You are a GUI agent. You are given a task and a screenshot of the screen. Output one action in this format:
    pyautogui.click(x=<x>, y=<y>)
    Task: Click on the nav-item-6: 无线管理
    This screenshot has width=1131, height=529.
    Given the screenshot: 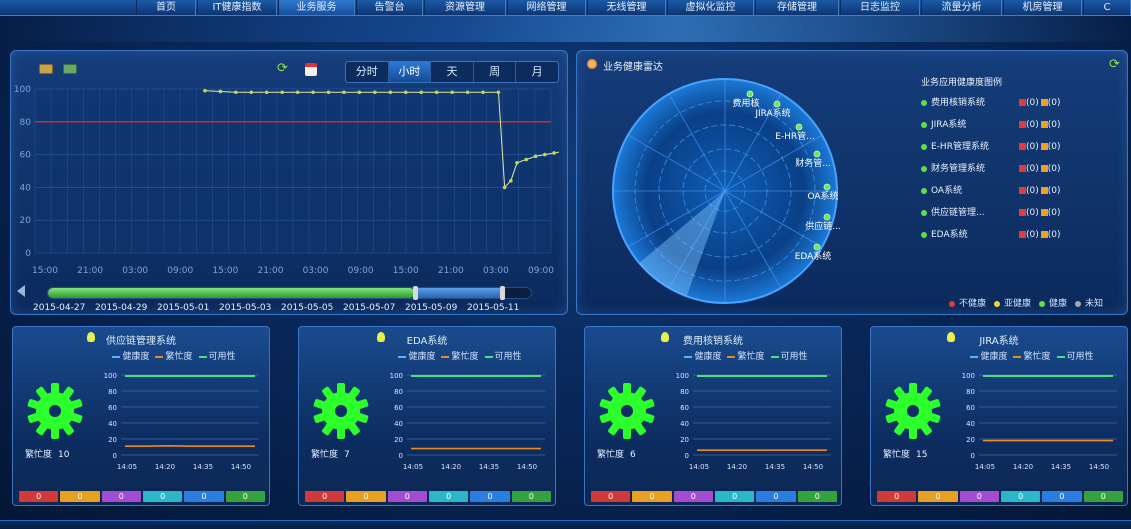 What is the action you would take?
    pyautogui.click(x=626, y=7)
    